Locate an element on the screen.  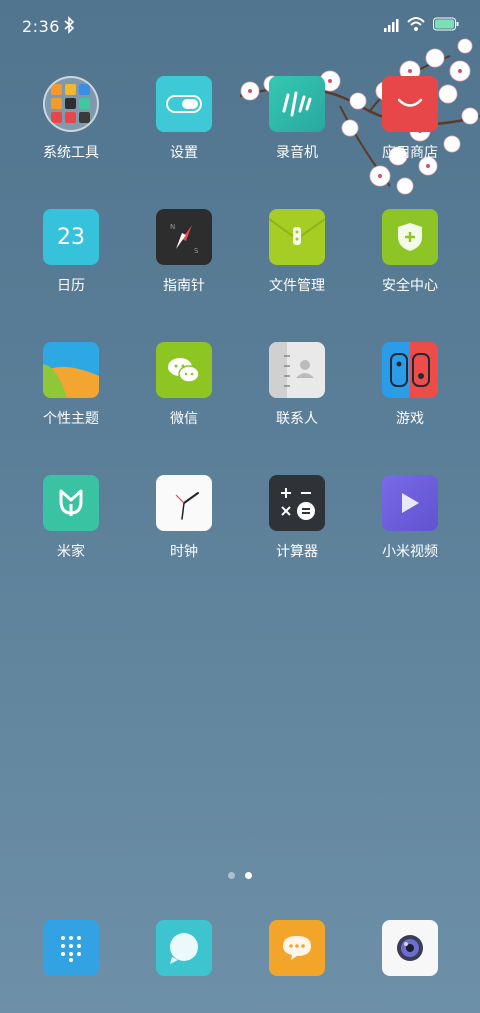
app-file-manager: 文件管理 is located at coordinates (297, 259).